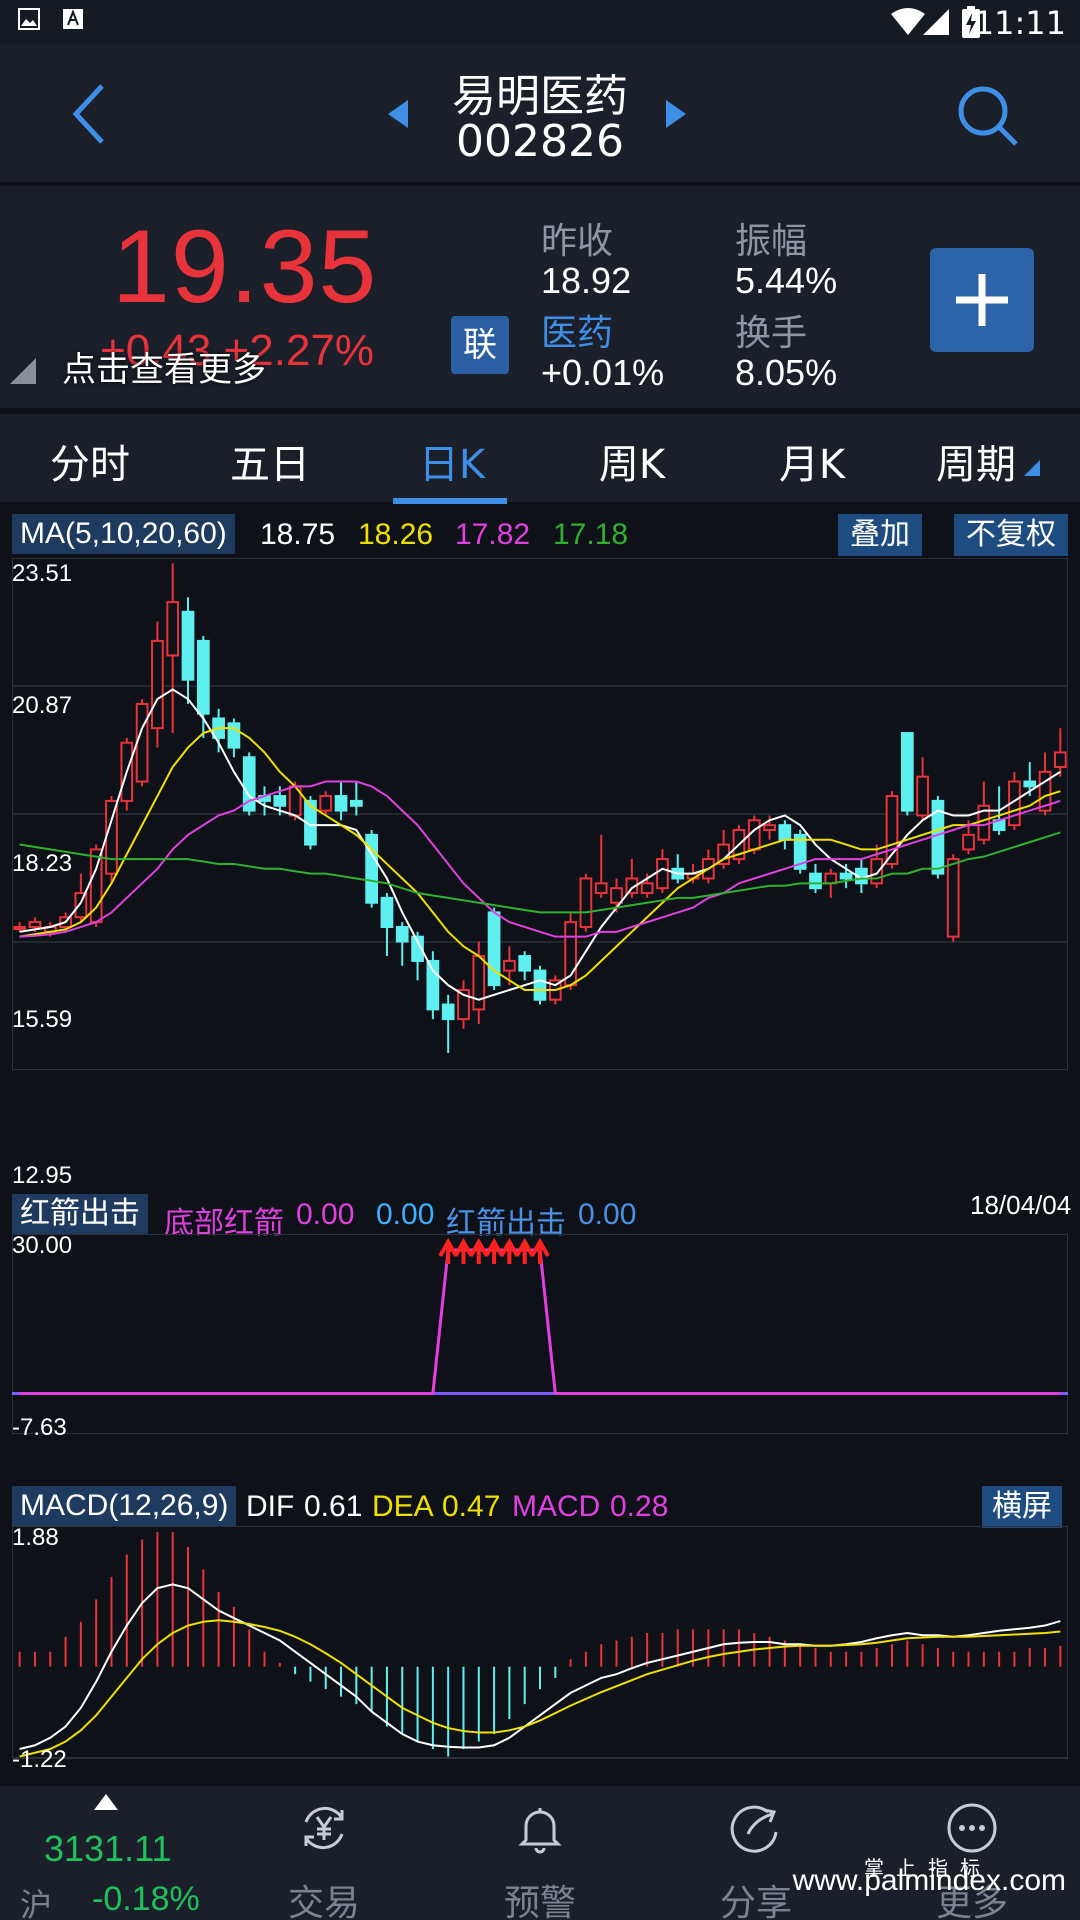 The image size is (1080, 1920). What do you see at coordinates (675, 114) in the screenshot?
I see `next-stock-icon` at bounding box center [675, 114].